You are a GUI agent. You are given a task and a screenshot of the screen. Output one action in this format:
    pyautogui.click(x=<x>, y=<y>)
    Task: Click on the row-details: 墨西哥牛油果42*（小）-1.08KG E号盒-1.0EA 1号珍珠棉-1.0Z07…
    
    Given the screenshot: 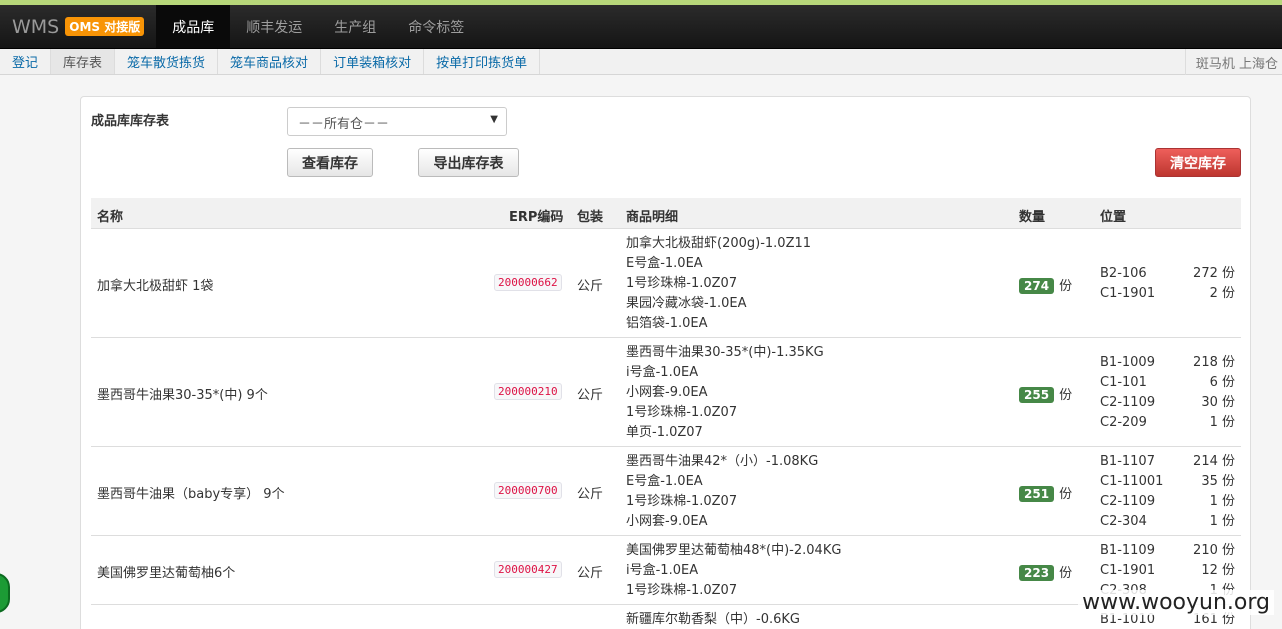 What is the action you would take?
    pyautogui.click(x=722, y=492)
    